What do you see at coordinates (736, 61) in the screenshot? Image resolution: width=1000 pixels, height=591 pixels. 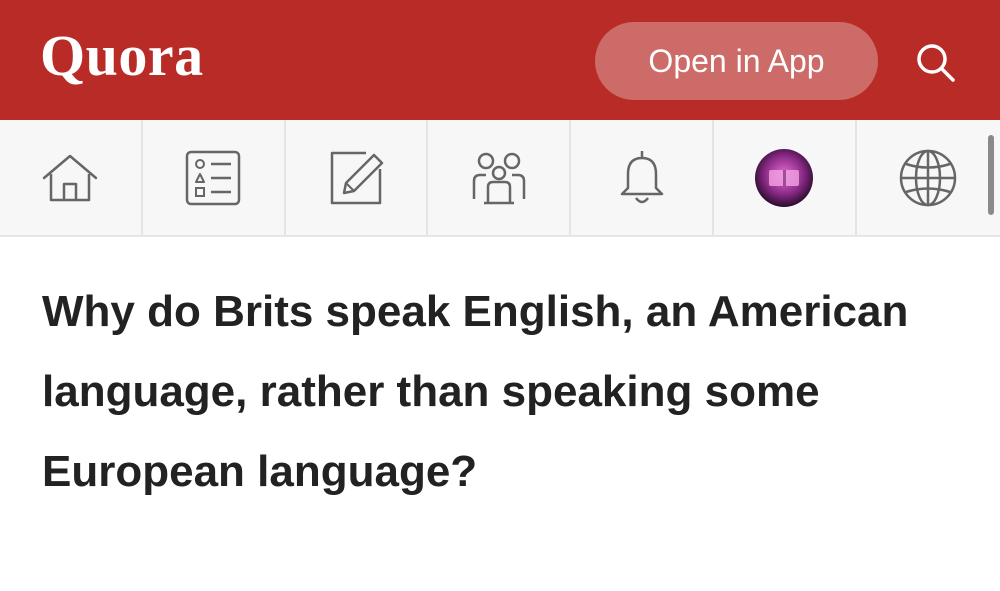 I see `open-in-app-button: Open in App` at bounding box center [736, 61].